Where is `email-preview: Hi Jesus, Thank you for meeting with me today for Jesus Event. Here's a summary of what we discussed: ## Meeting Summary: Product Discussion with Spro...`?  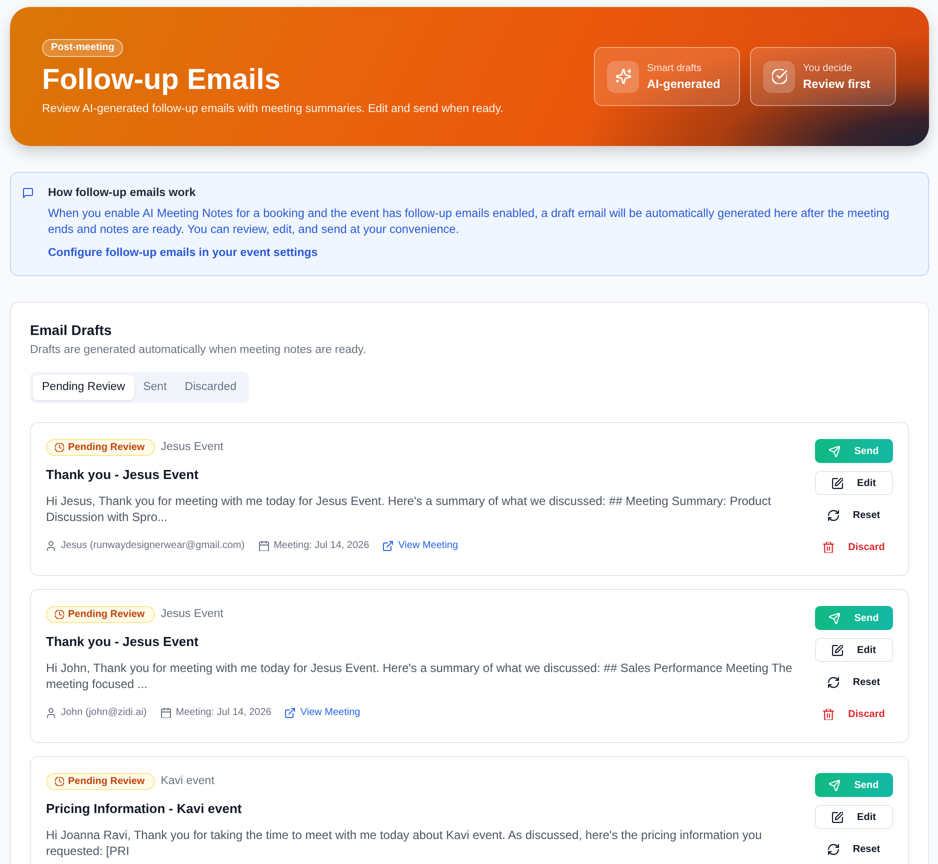 email-preview: Hi Jesus, Thank you for meeting with me today for Jesus Event. Here's a summary of what we discussed: ## Meeting Summary: Product Discussion with Spro... is located at coordinates (409, 509).